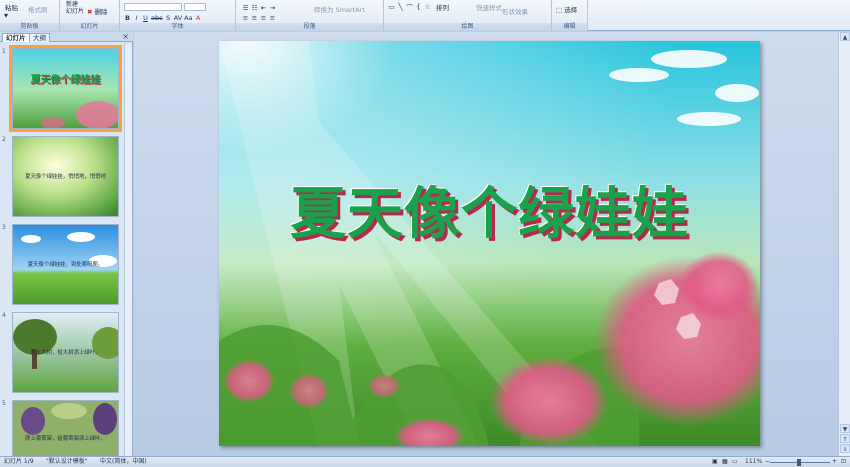  I want to click on line-icon: ╲, so click(400, 8).